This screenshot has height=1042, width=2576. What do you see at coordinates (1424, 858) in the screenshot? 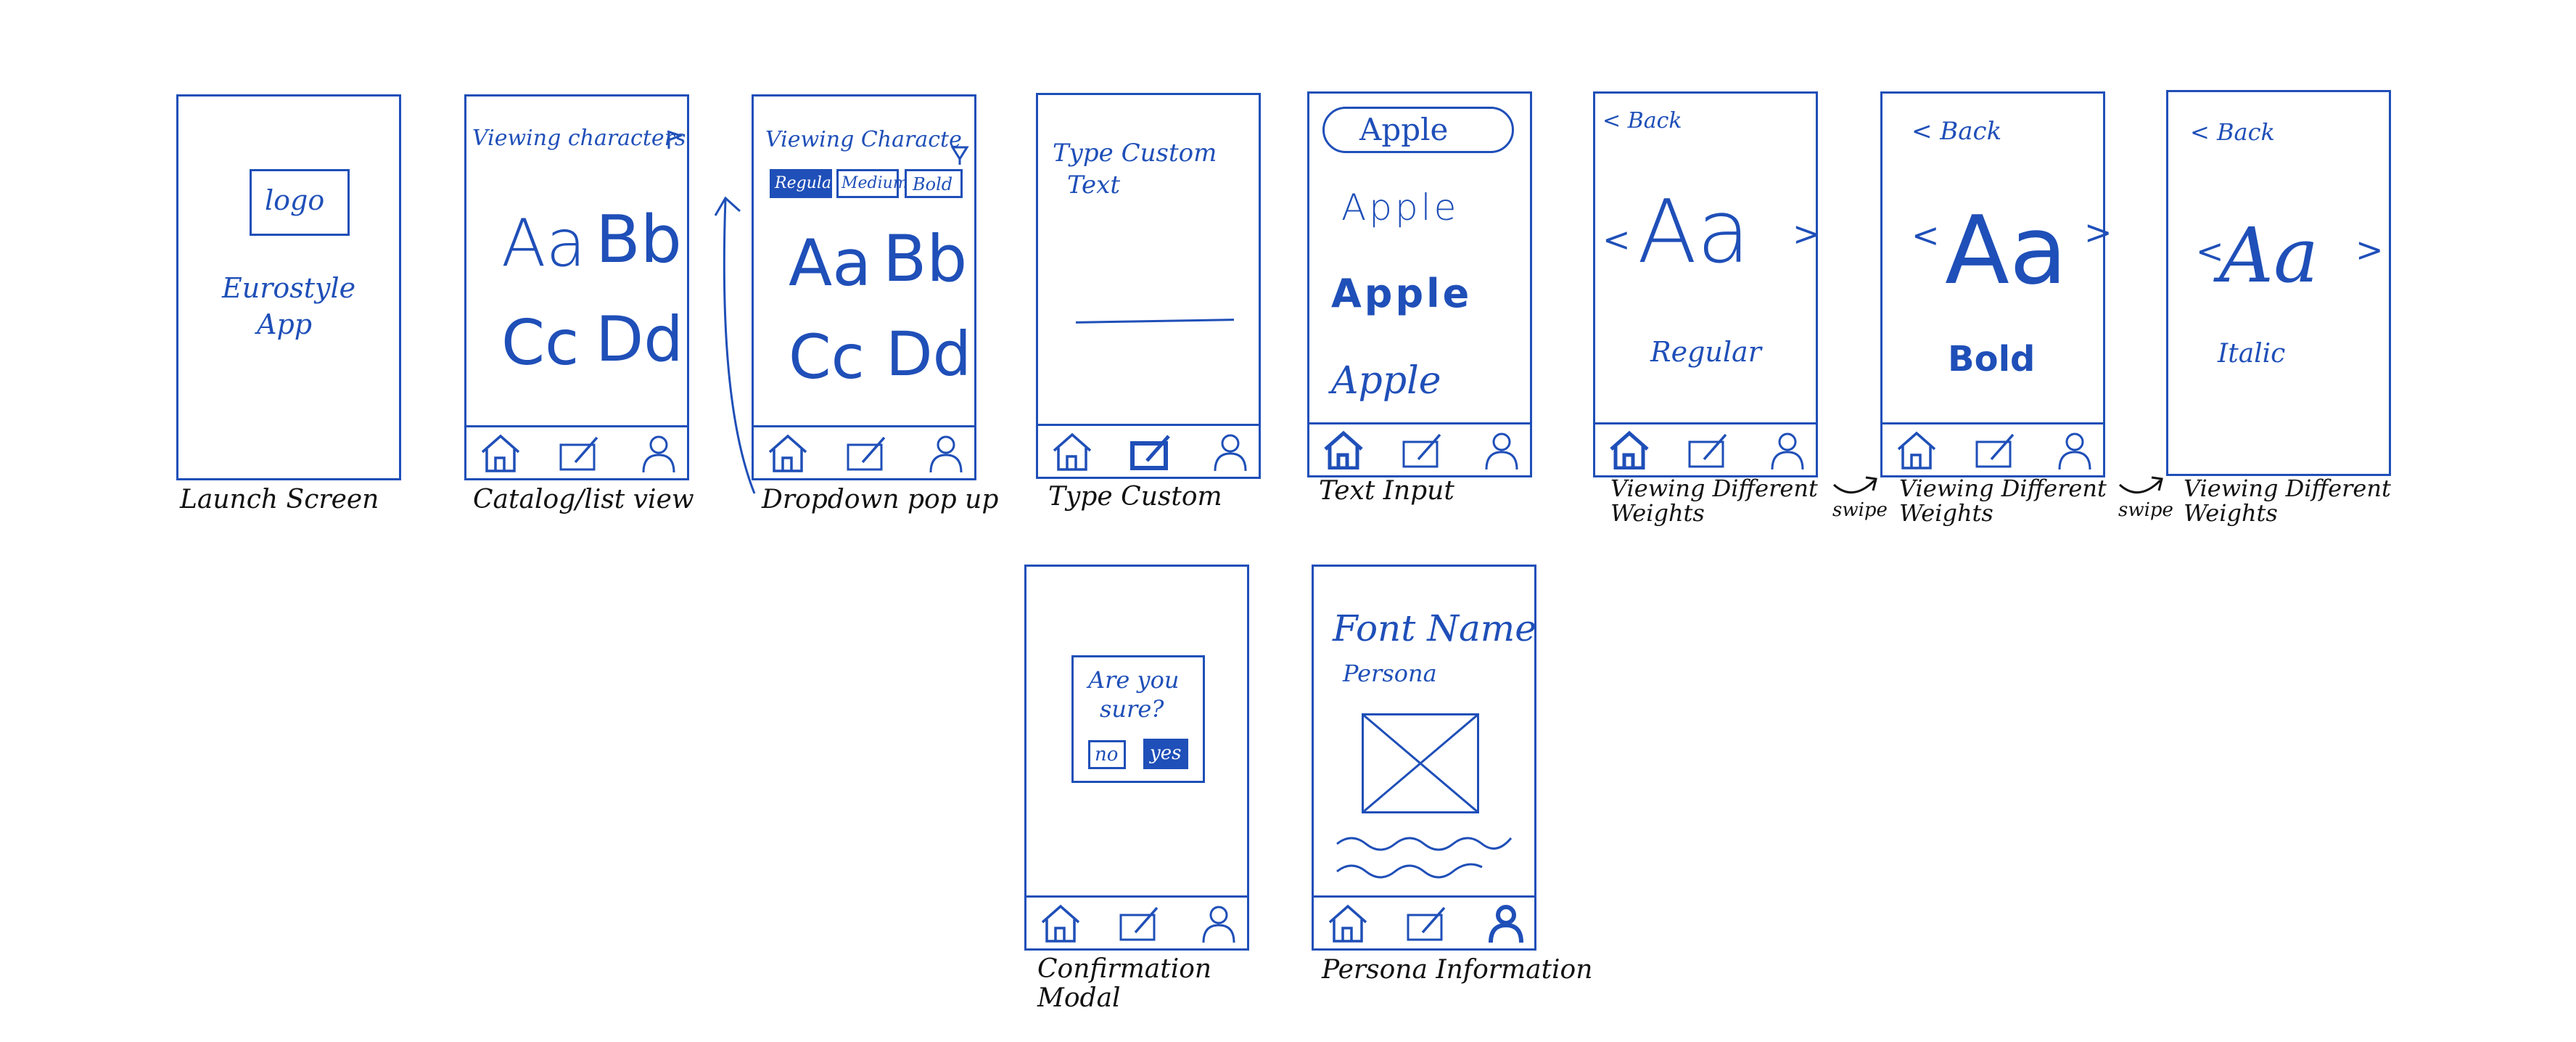
I see `persona-description-lines` at bounding box center [1424, 858].